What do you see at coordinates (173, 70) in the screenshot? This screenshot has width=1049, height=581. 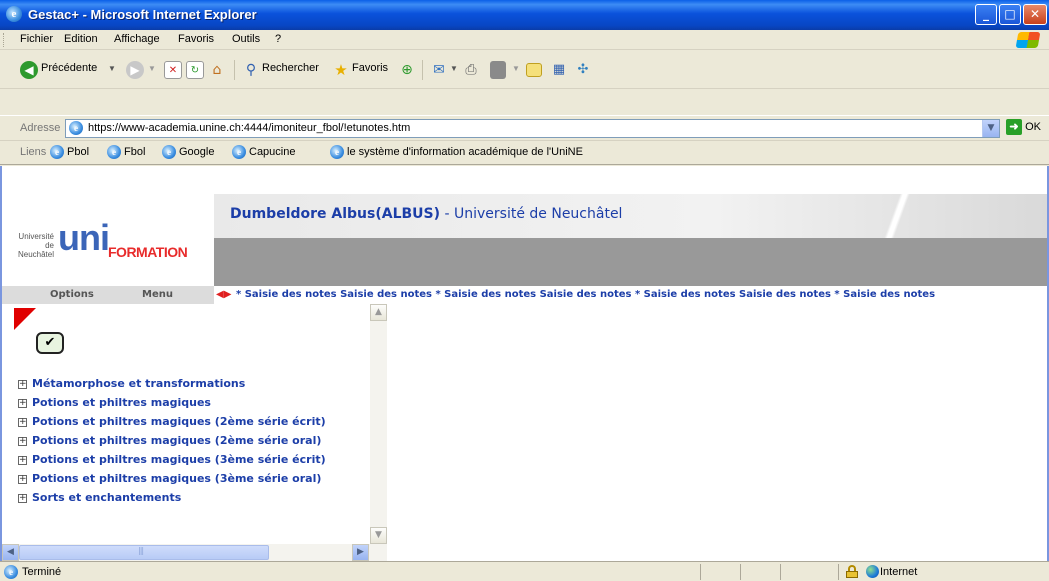 I see `stop-icon: ✕` at bounding box center [173, 70].